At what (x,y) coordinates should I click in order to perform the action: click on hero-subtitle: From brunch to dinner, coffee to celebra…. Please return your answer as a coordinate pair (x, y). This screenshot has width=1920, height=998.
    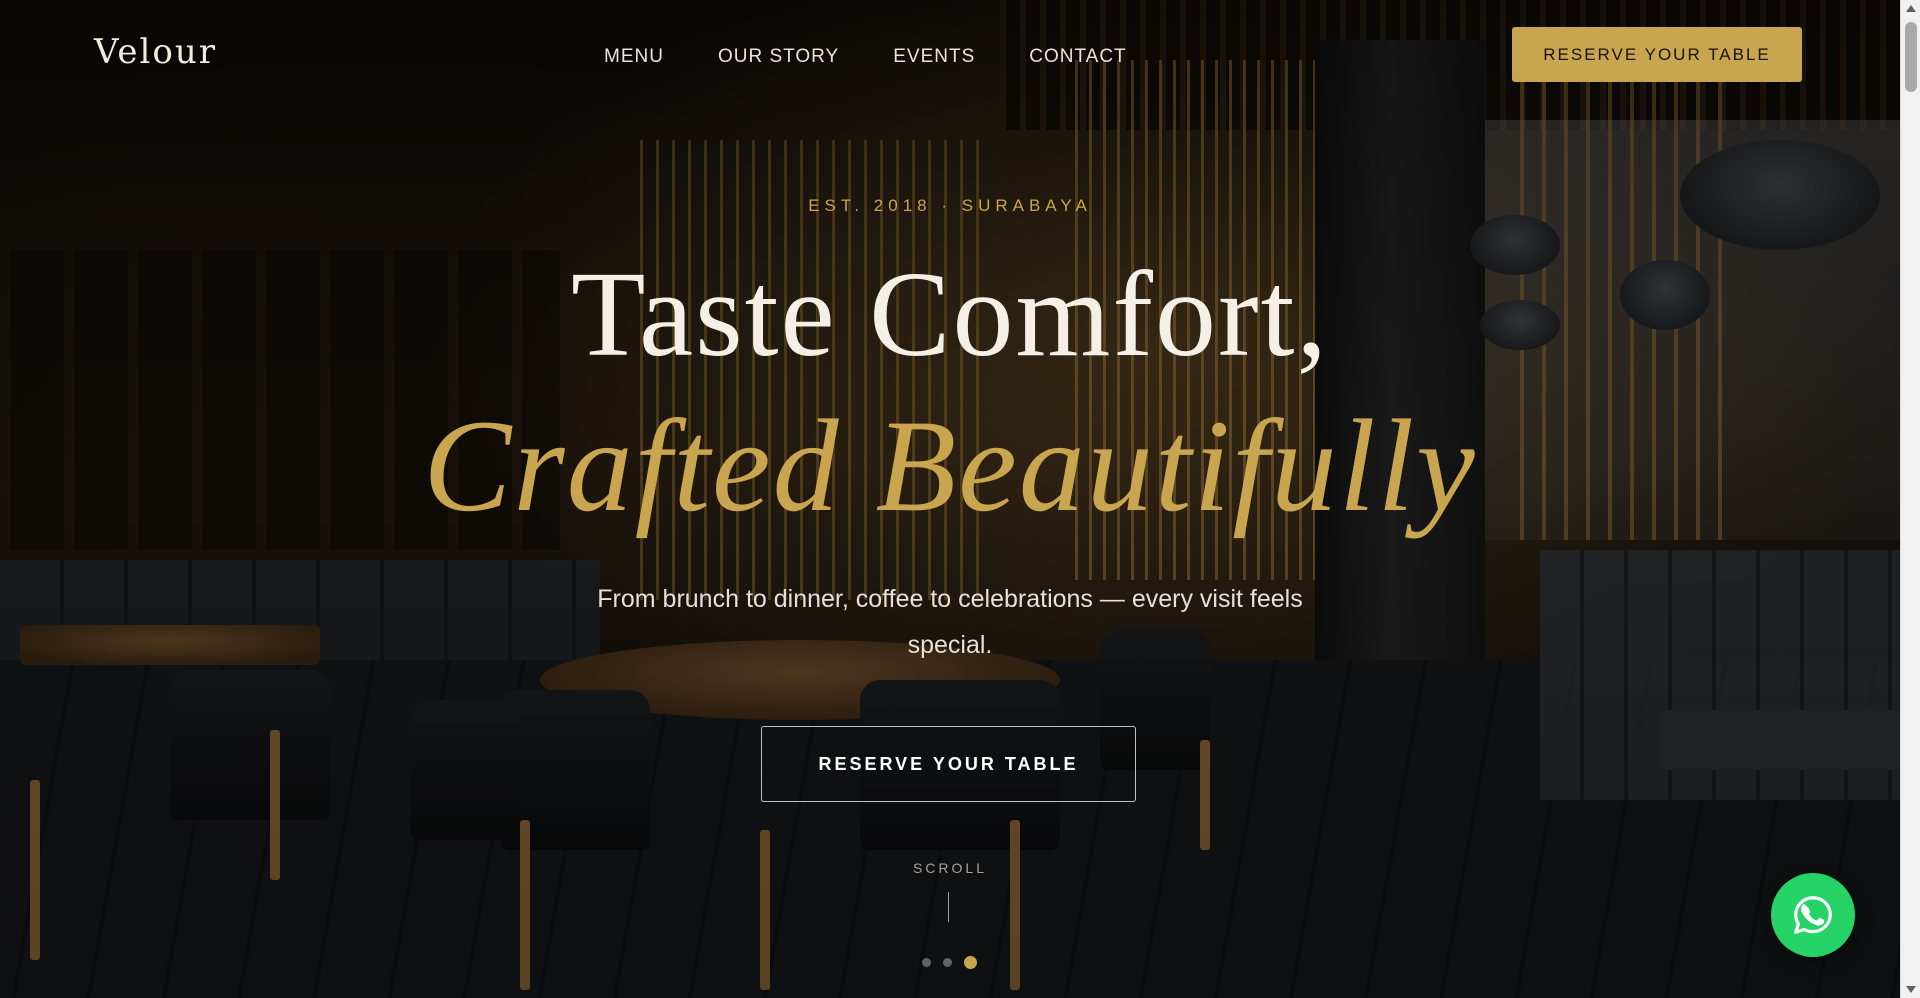
    Looking at the image, I should click on (950, 622).